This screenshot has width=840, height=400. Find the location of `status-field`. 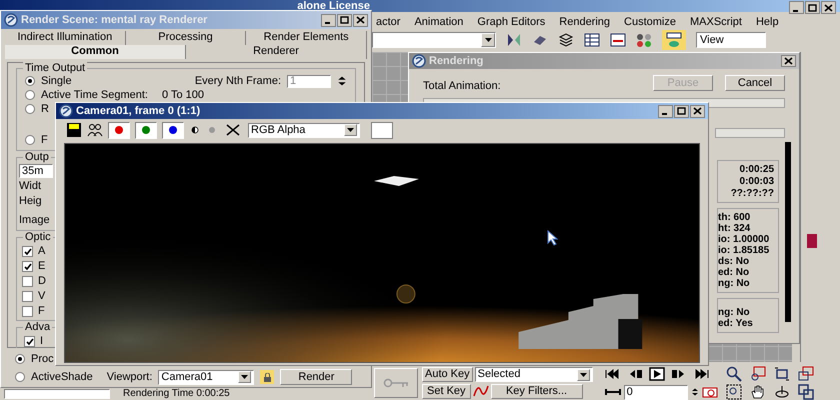

status-field is located at coordinates (57, 394).